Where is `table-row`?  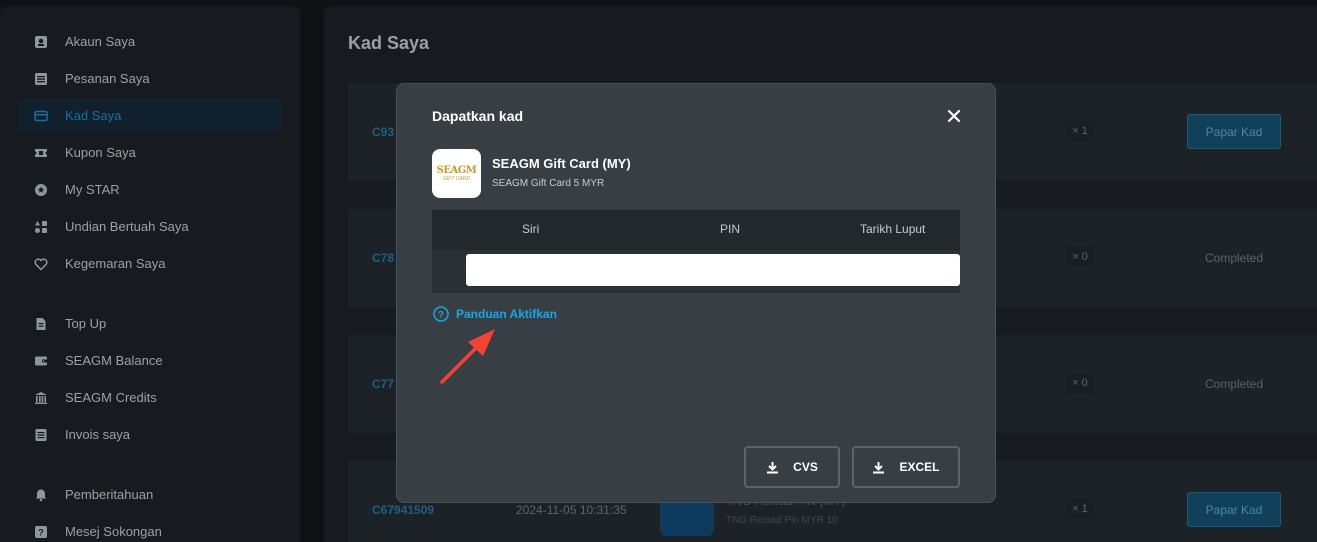
table-row is located at coordinates (713, 270).